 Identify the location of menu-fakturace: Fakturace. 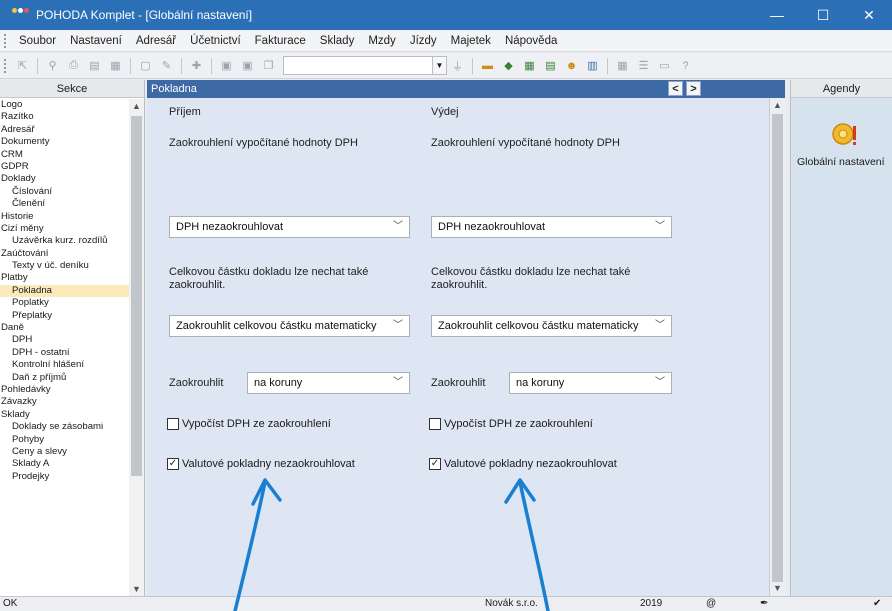
(280, 41).